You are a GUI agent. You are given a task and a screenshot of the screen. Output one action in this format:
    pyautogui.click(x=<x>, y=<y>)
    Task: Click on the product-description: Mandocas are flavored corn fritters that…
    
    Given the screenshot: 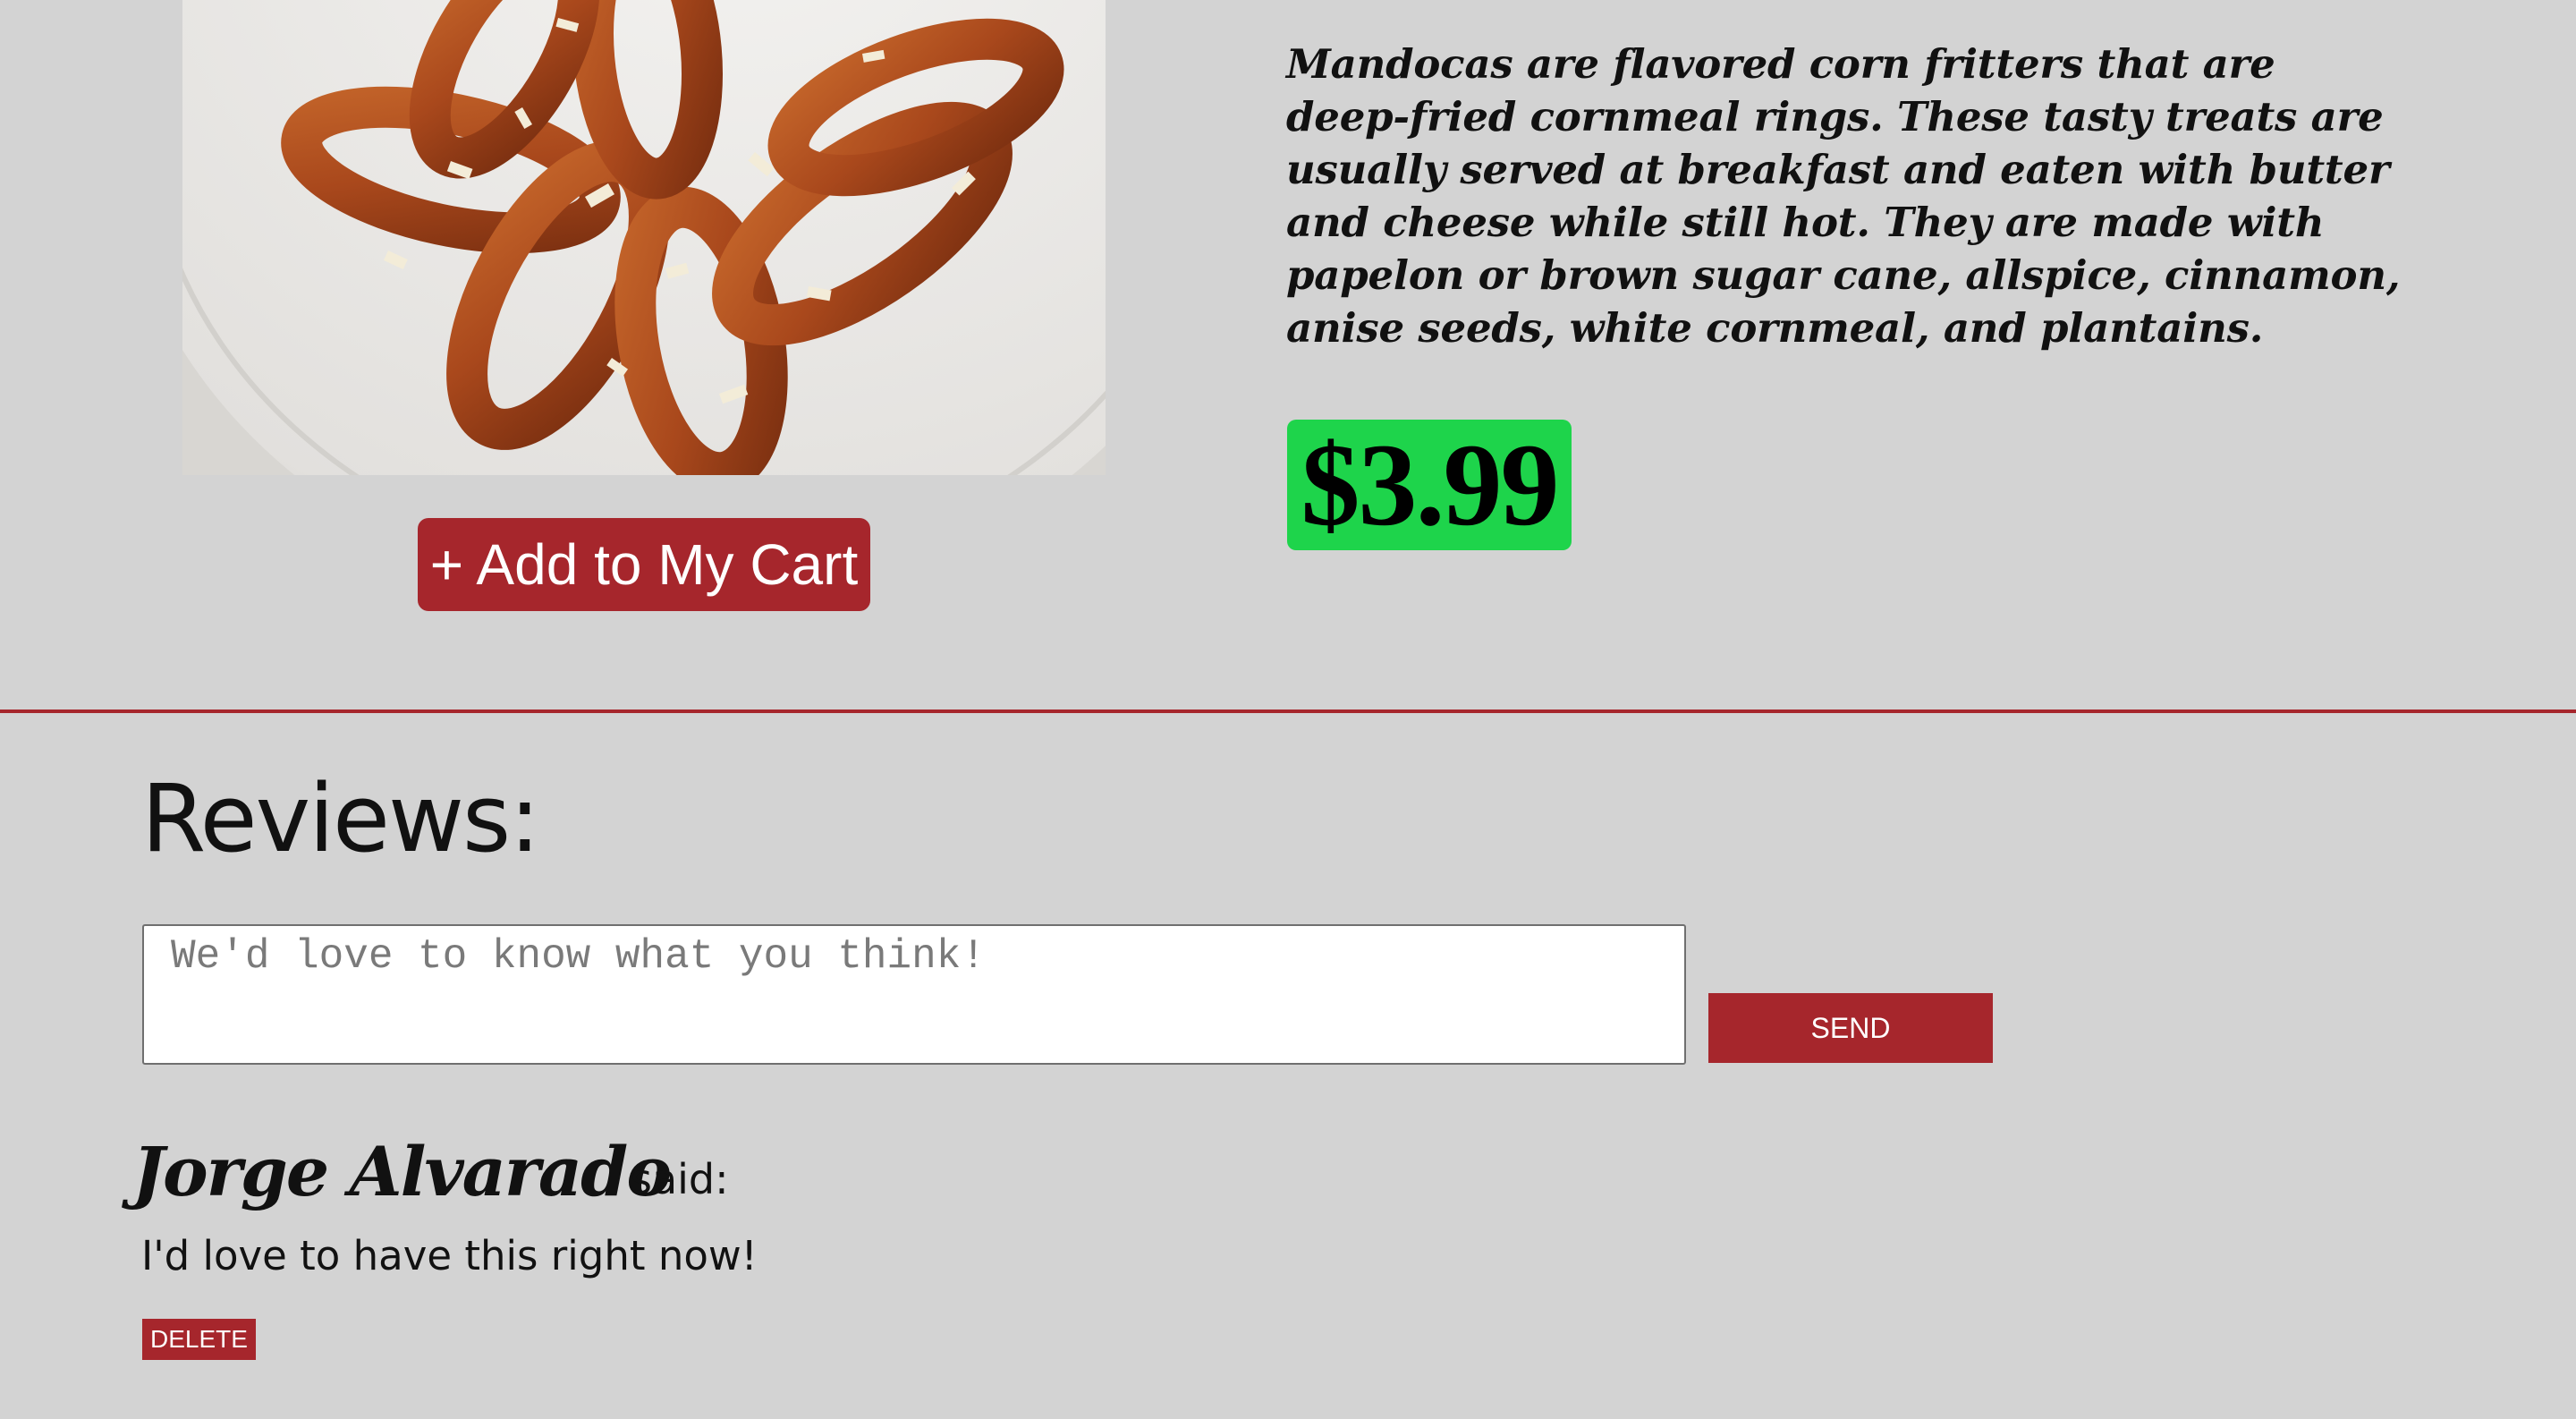 What is the action you would take?
    pyautogui.click(x=1843, y=196)
    